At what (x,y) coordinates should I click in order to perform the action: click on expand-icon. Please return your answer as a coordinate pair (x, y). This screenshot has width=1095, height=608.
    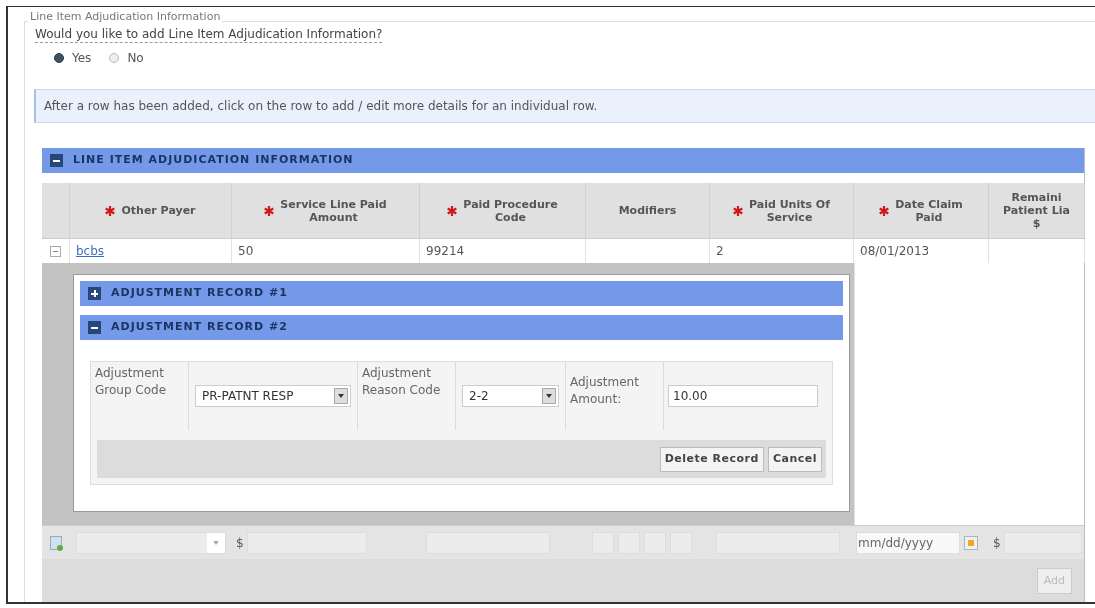
    Looking at the image, I should click on (94, 293).